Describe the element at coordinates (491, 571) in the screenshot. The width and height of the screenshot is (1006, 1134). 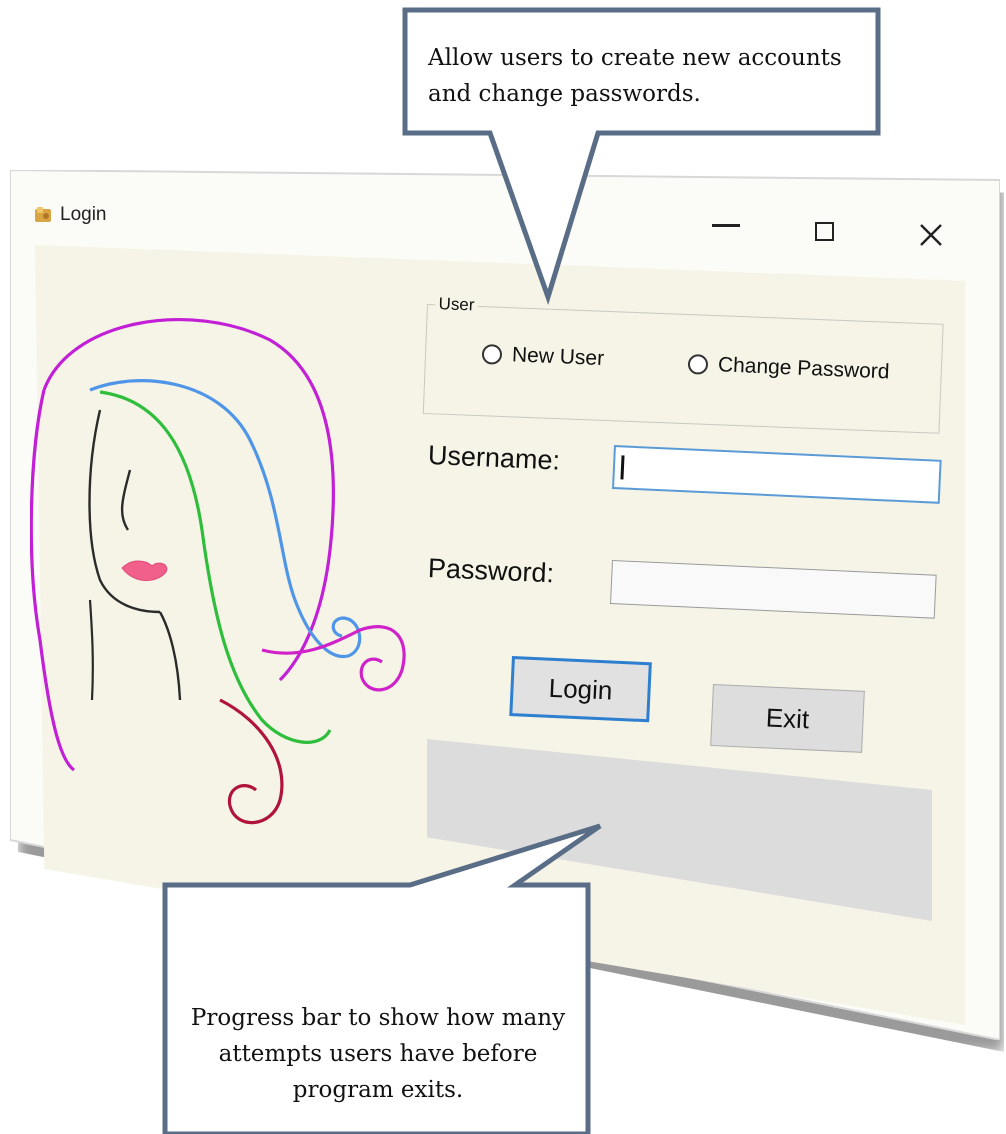
I see `password-label: Password:` at that location.